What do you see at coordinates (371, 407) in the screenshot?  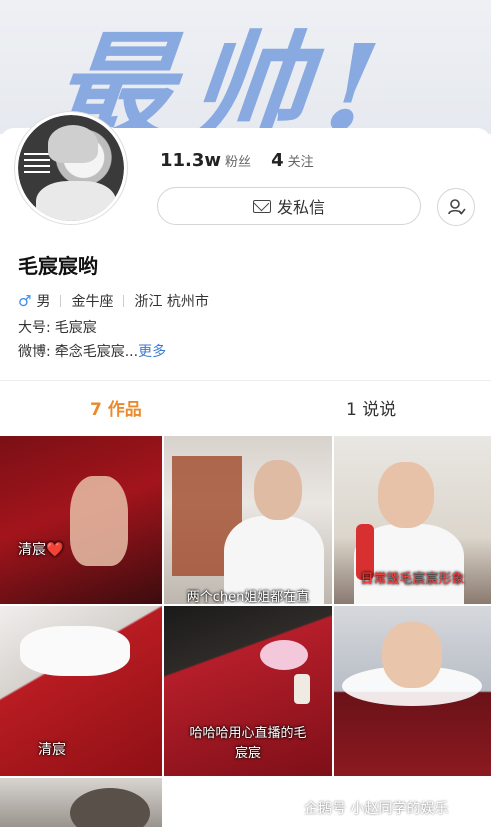 I see `tab-posts: 1 说说` at bounding box center [371, 407].